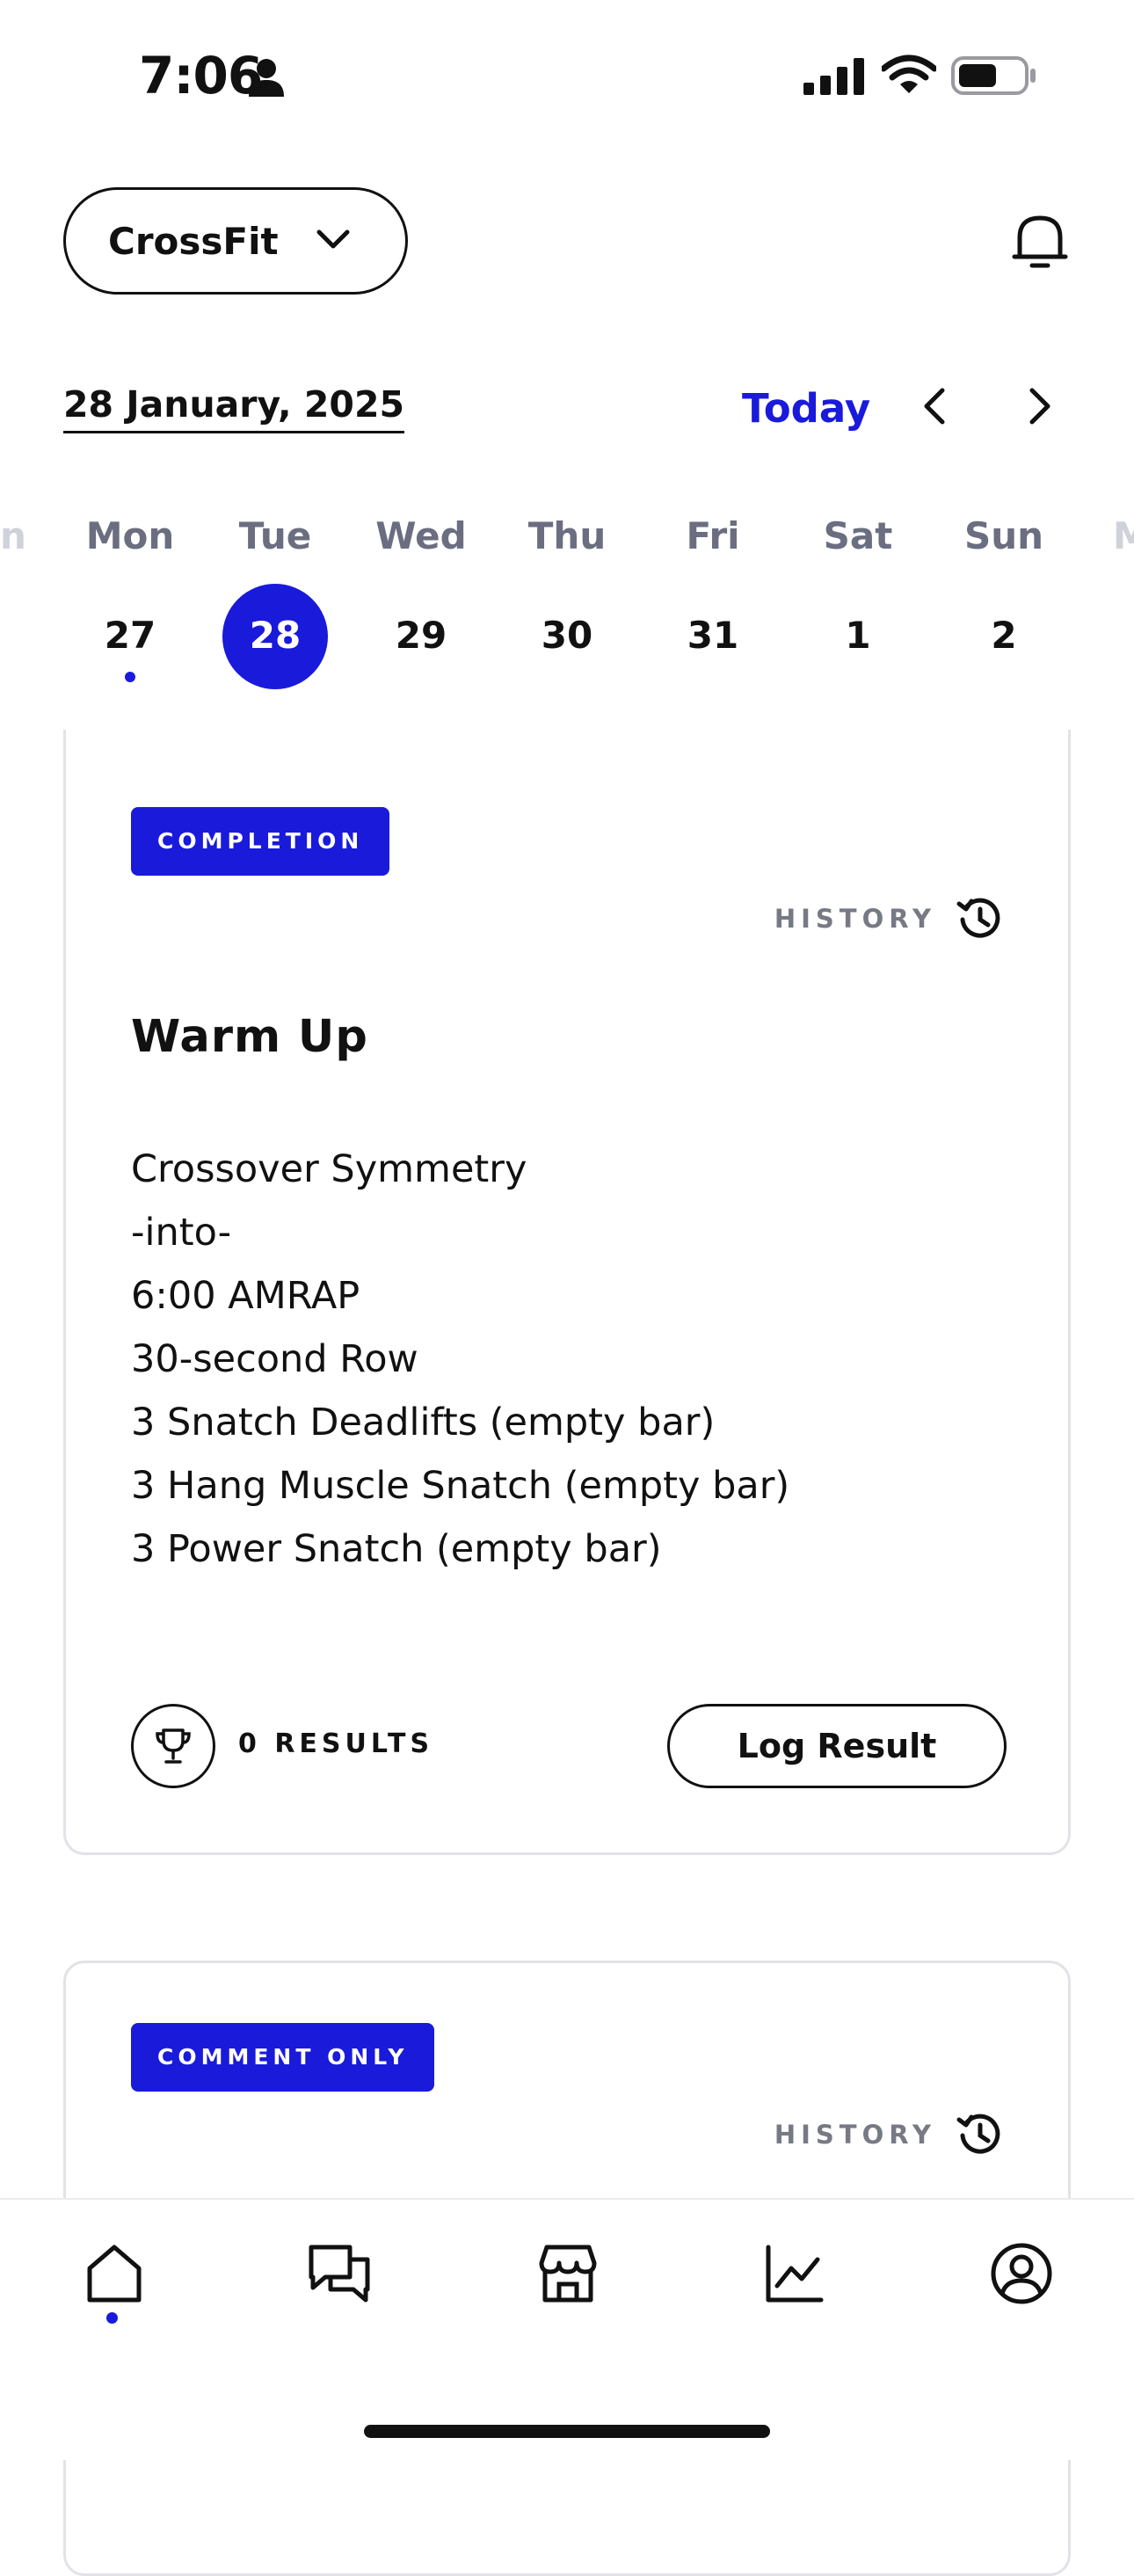 This screenshot has height=2576, width=1134. I want to click on status-time: 7:06, so click(201, 76).